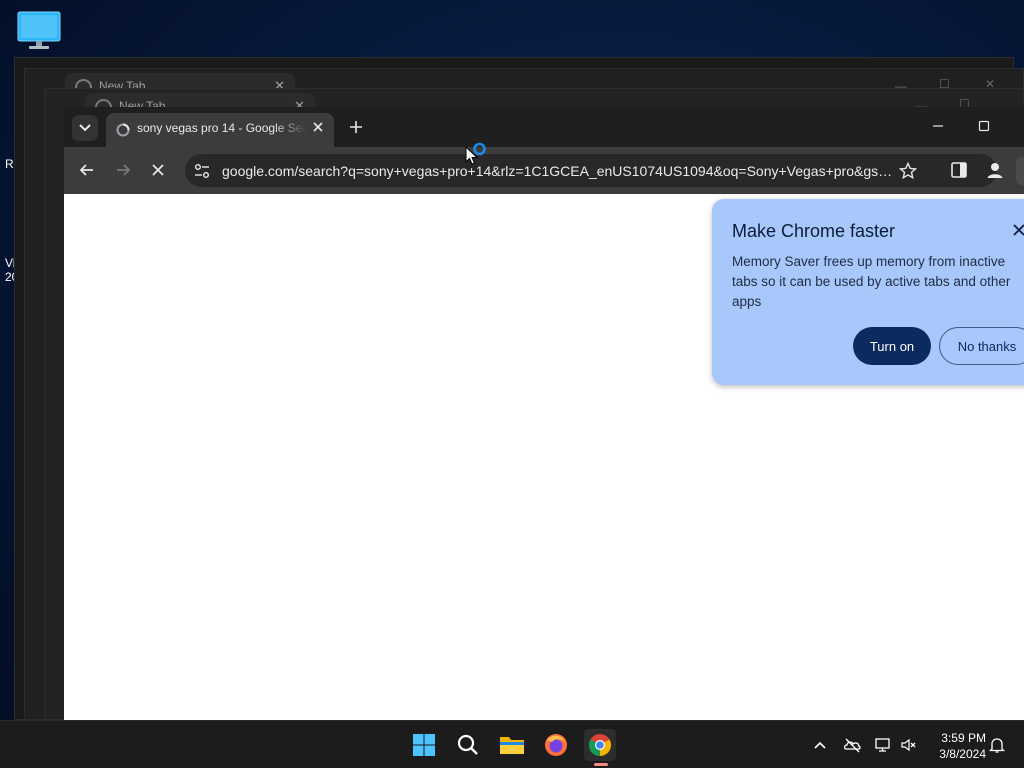 This screenshot has width=1024, height=768. Describe the element at coordinates (814, 231) in the screenshot. I see `promo-title: Make Chrome faster` at that location.